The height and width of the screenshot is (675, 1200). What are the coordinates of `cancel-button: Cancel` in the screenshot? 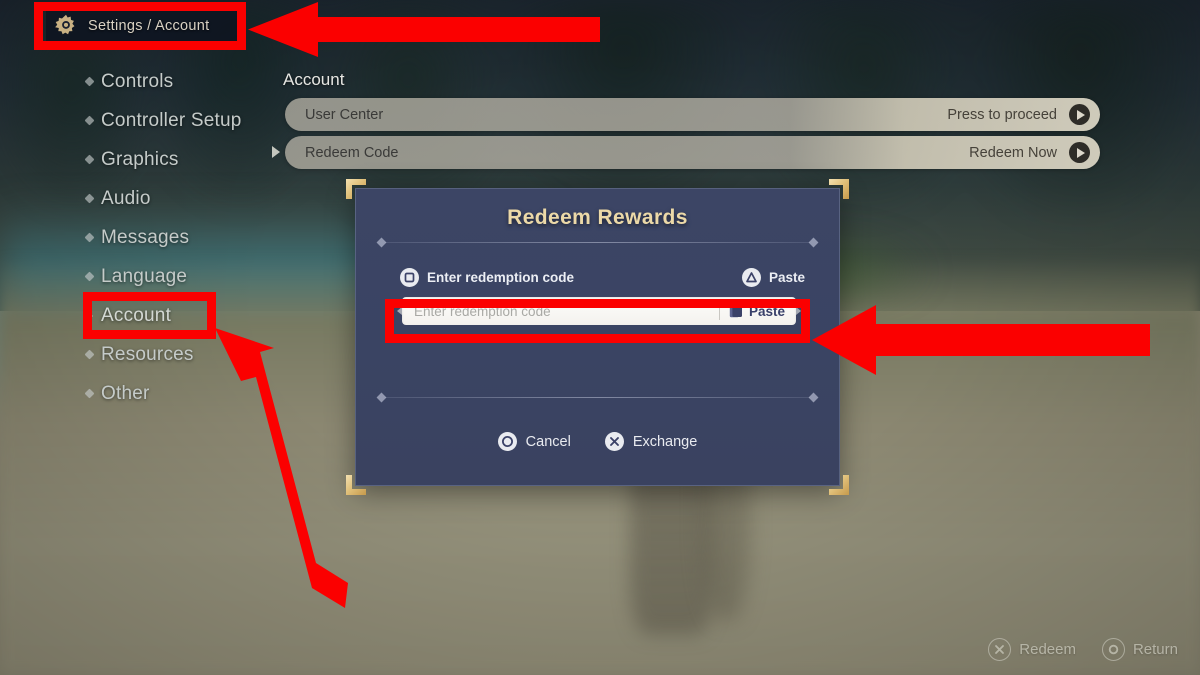 It's located at (534, 441).